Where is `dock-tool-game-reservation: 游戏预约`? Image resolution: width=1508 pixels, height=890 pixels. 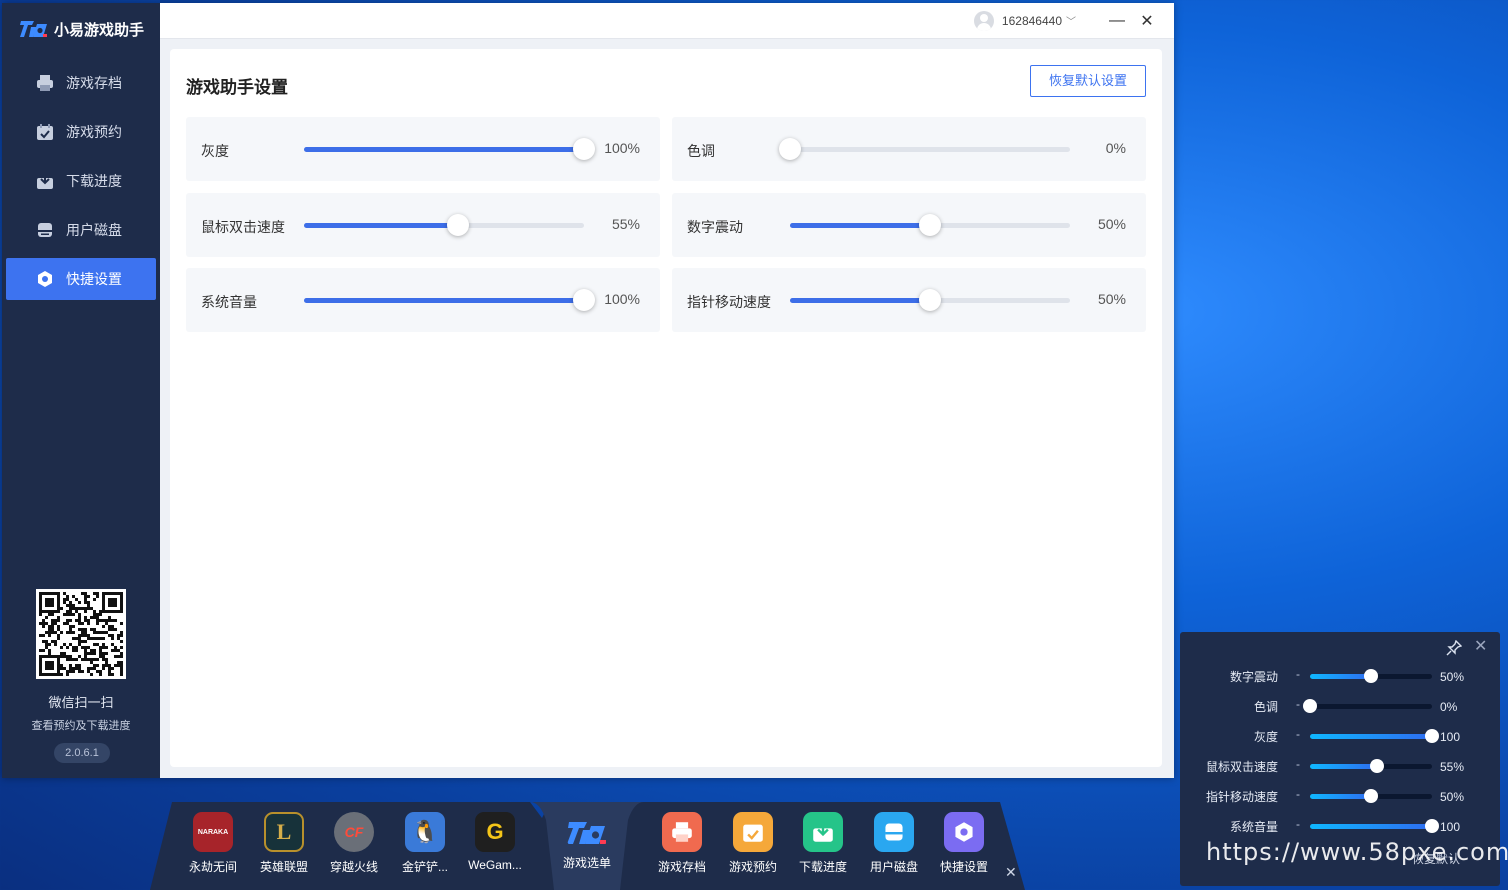 dock-tool-game-reservation: 游戏预约 is located at coordinates (753, 843).